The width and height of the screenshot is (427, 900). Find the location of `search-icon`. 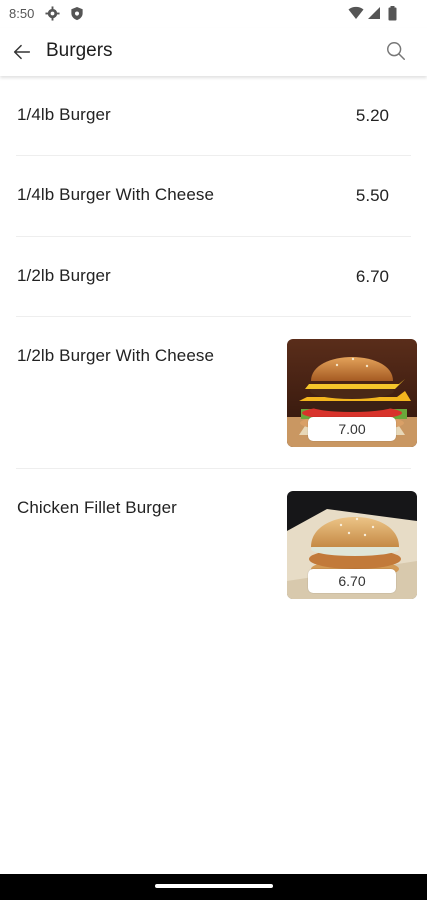

search-icon is located at coordinates (396, 51).